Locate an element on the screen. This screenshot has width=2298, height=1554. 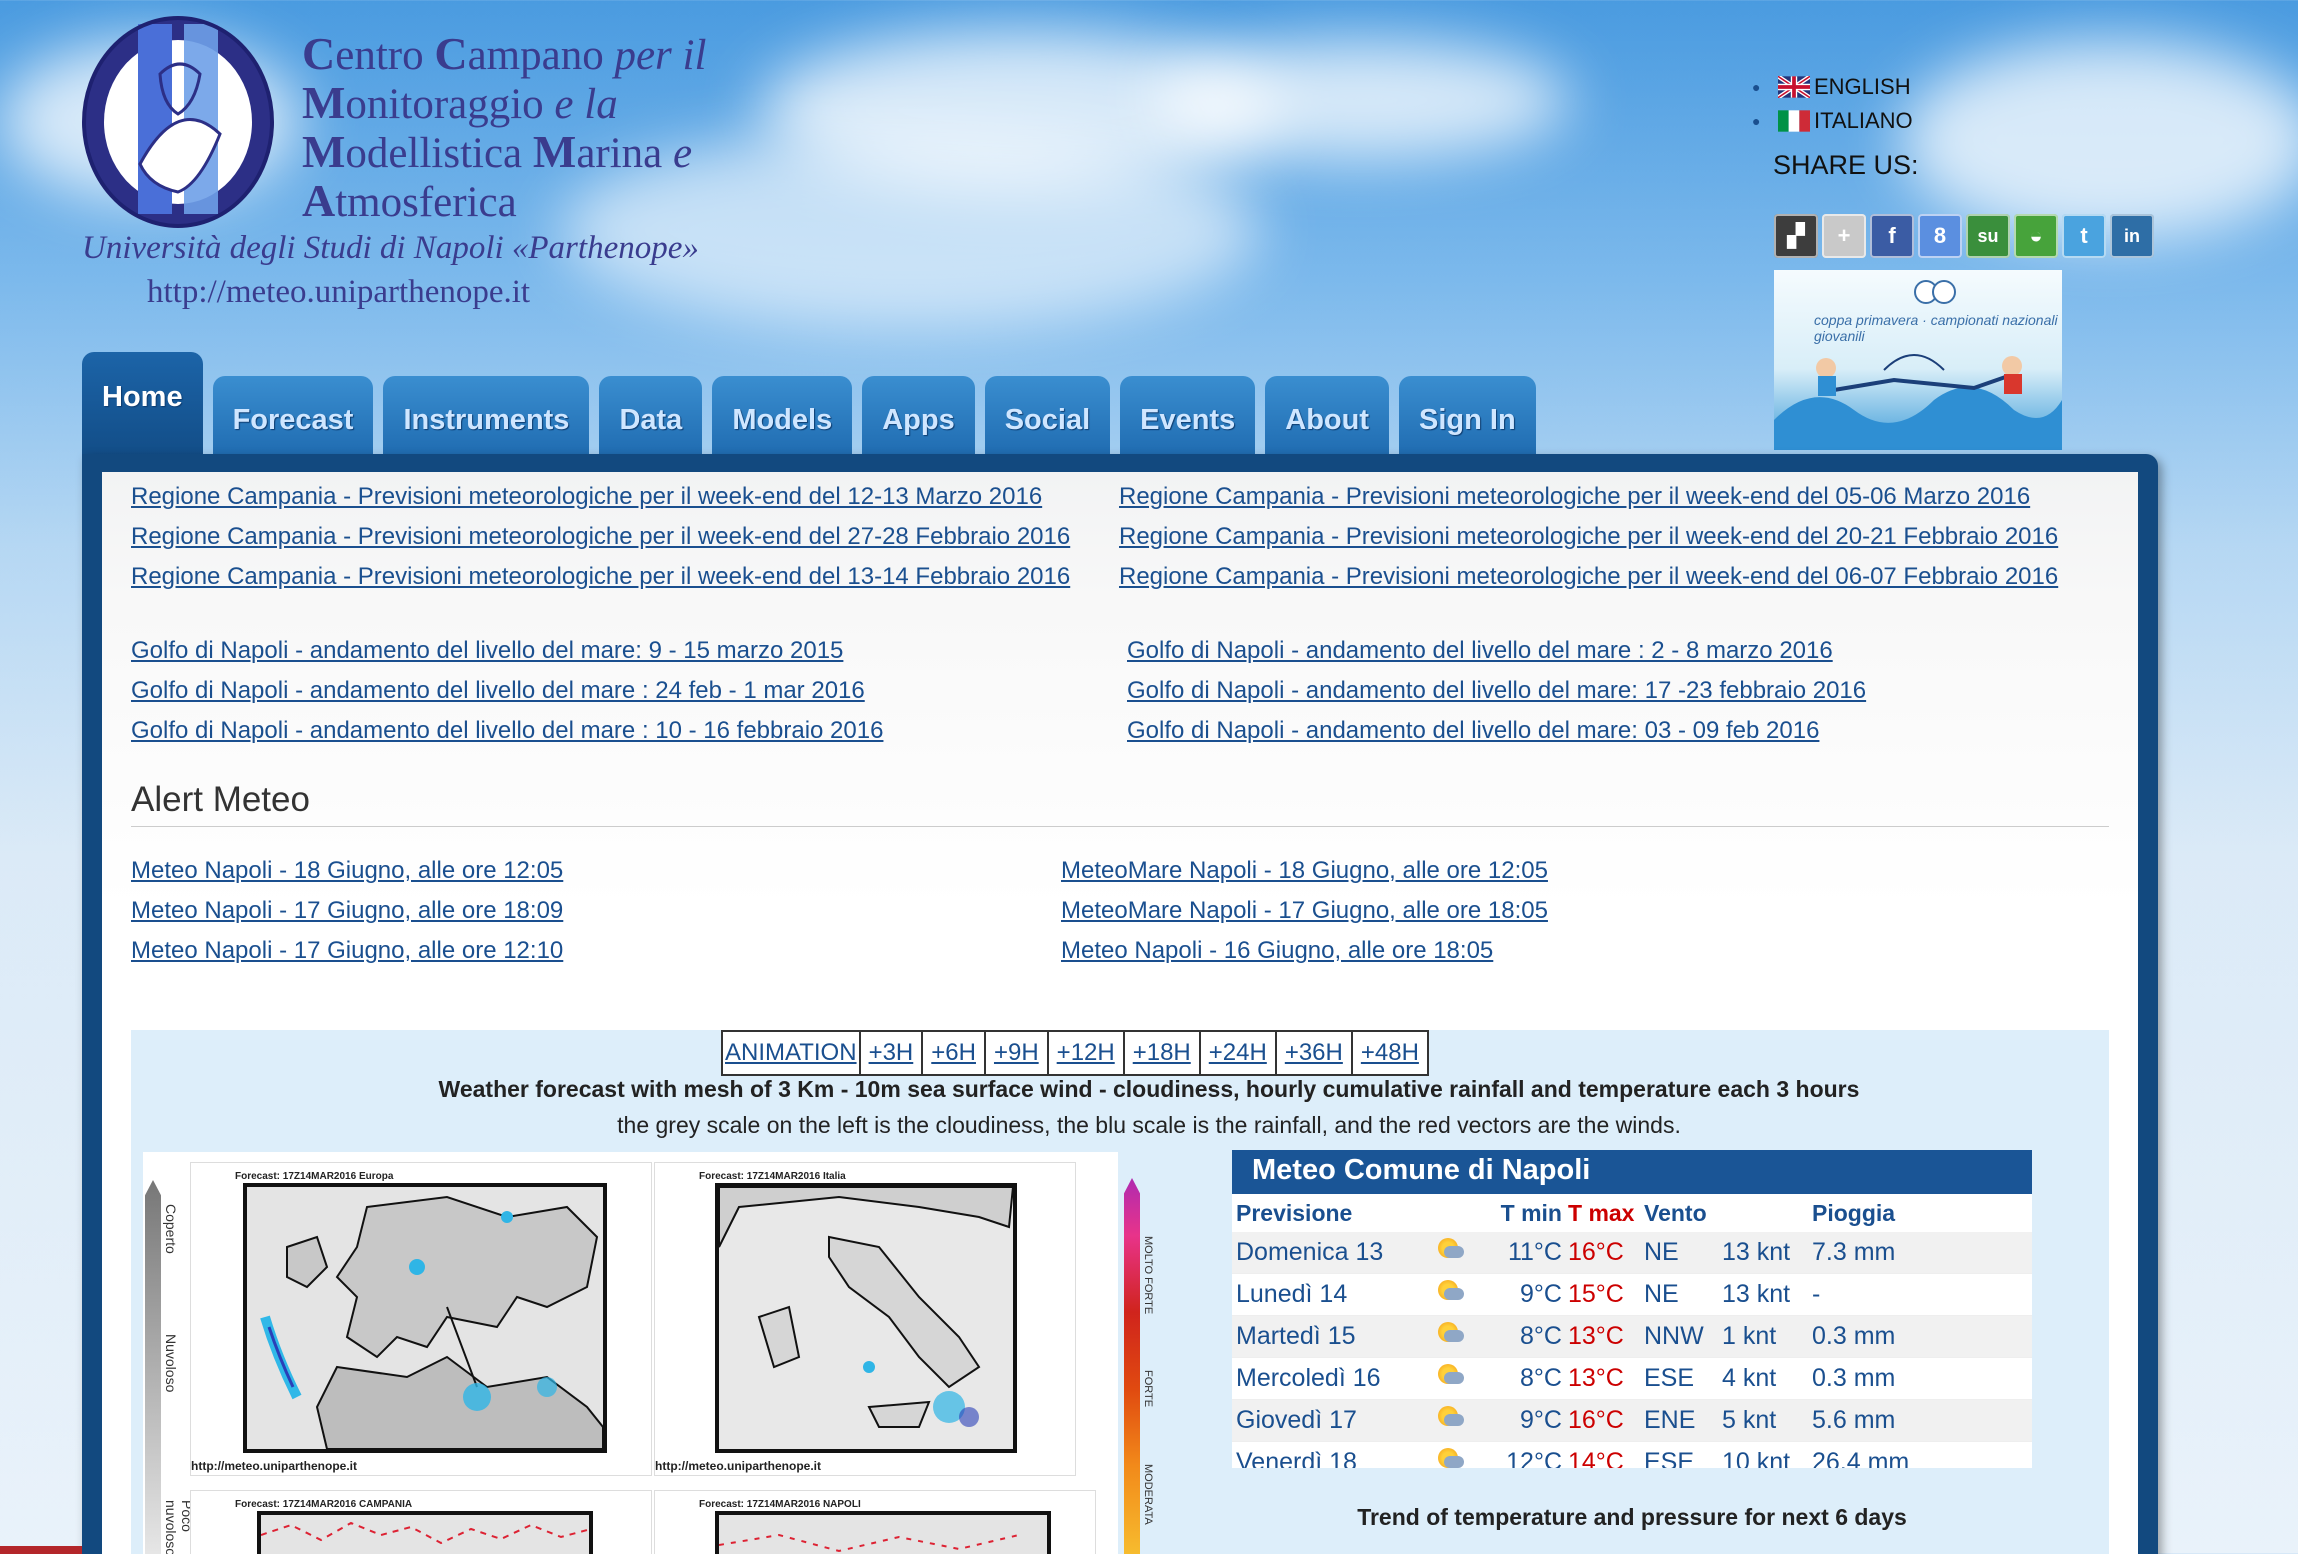
digg-icon: + is located at coordinates (1844, 236).